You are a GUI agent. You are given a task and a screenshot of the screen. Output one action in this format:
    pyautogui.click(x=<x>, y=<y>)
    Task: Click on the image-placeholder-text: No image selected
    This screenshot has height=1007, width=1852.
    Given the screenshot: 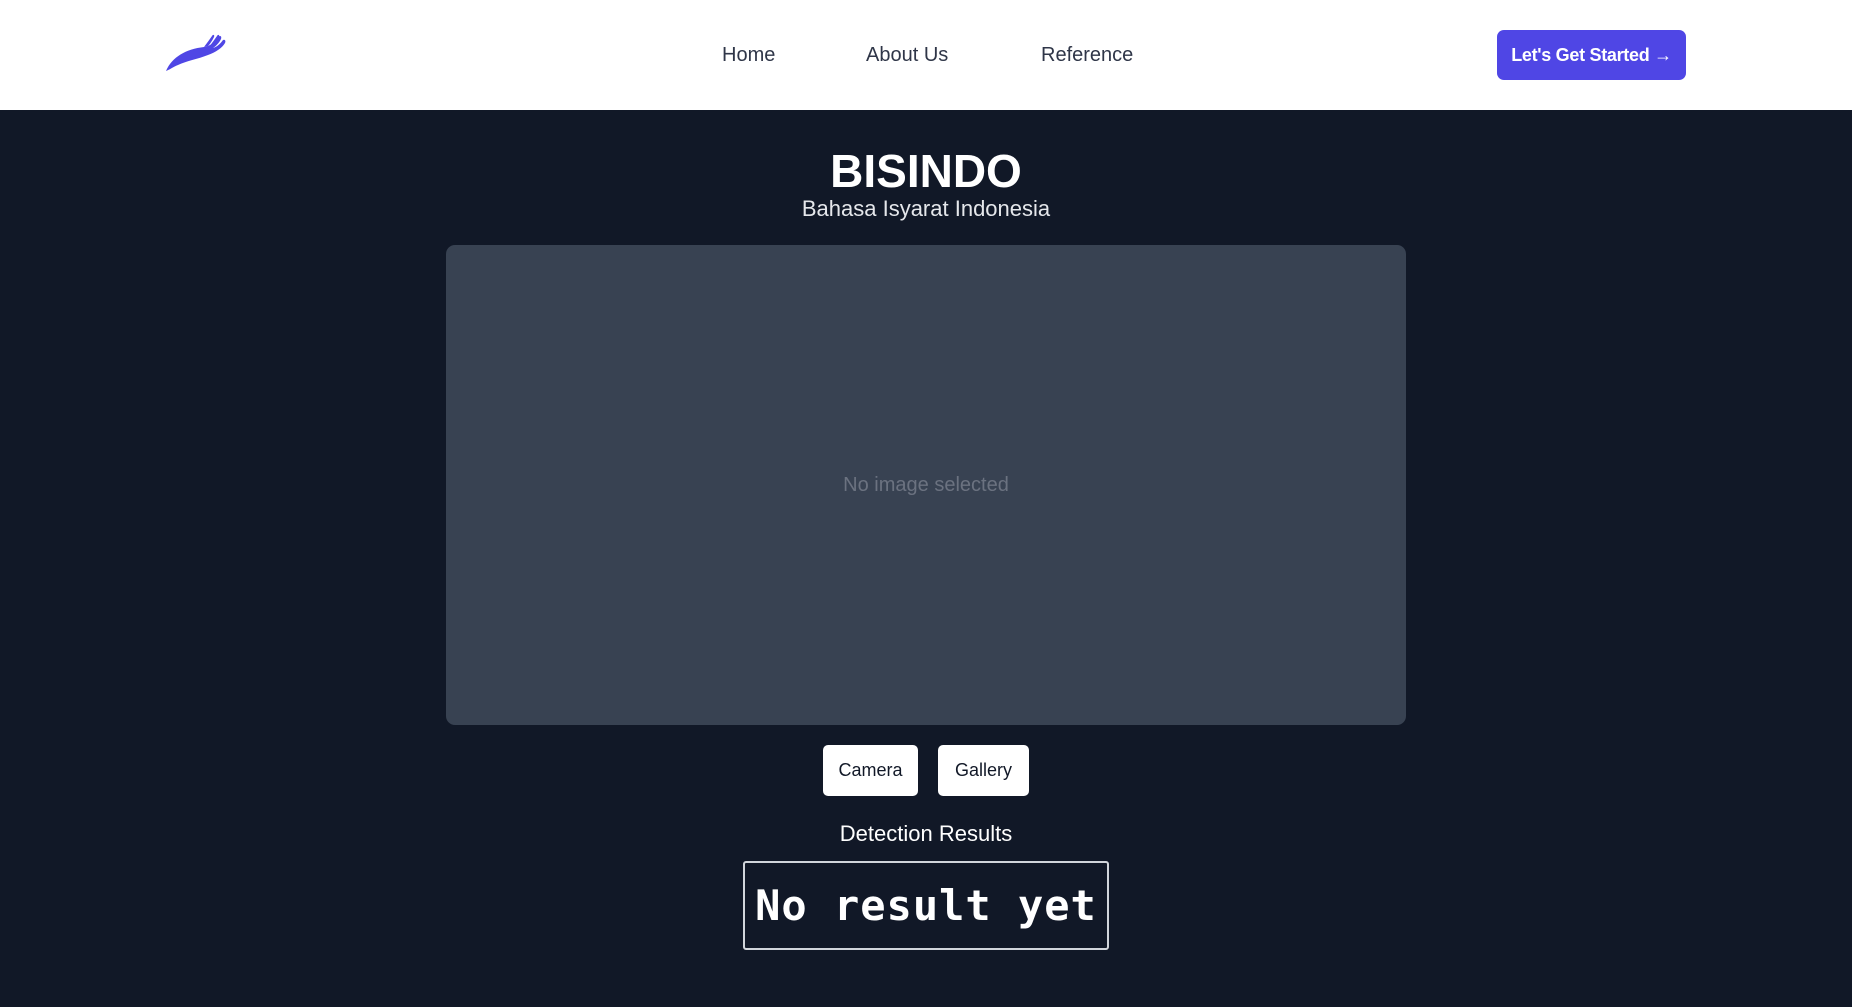 What is the action you would take?
    pyautogui.click(x=926, y=484)
    